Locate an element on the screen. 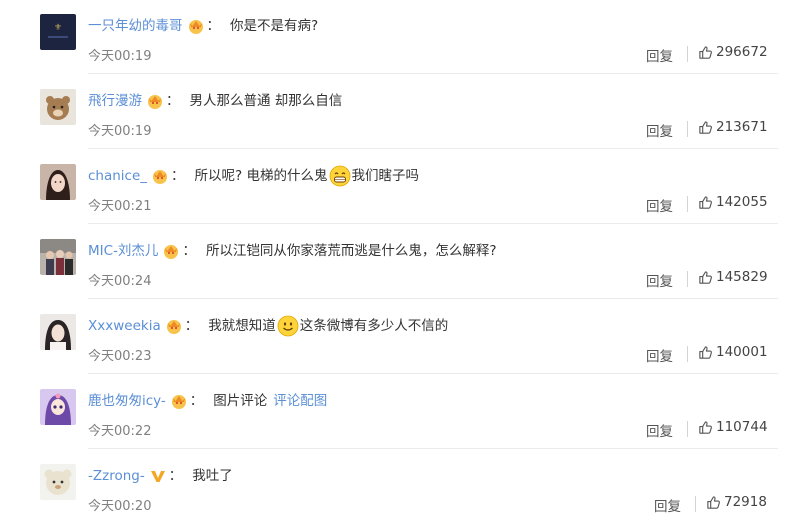 This screenshot has height=524, width=800. like-button: 142055 is located at coordinates (733, 202).